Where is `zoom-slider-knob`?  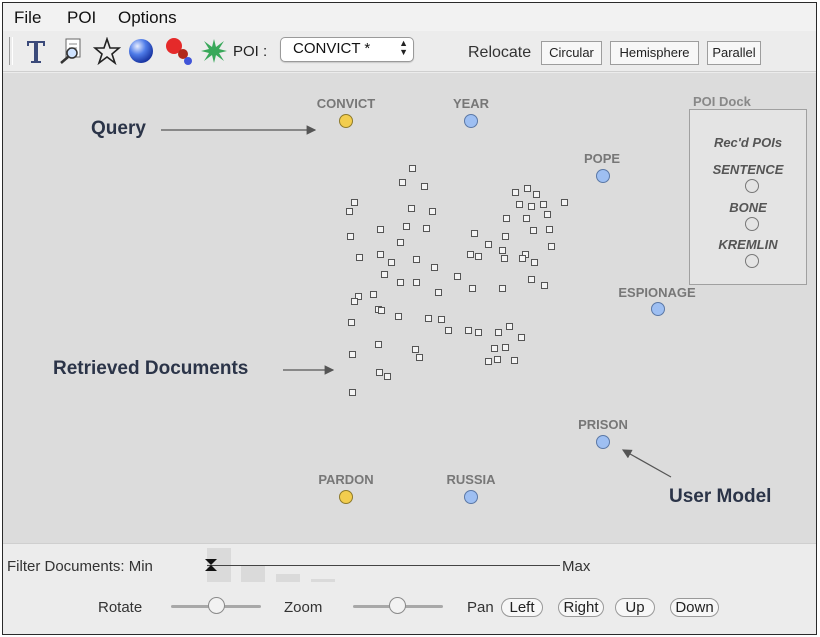 zoom-slider-knob is located at coordinates (397, 605).